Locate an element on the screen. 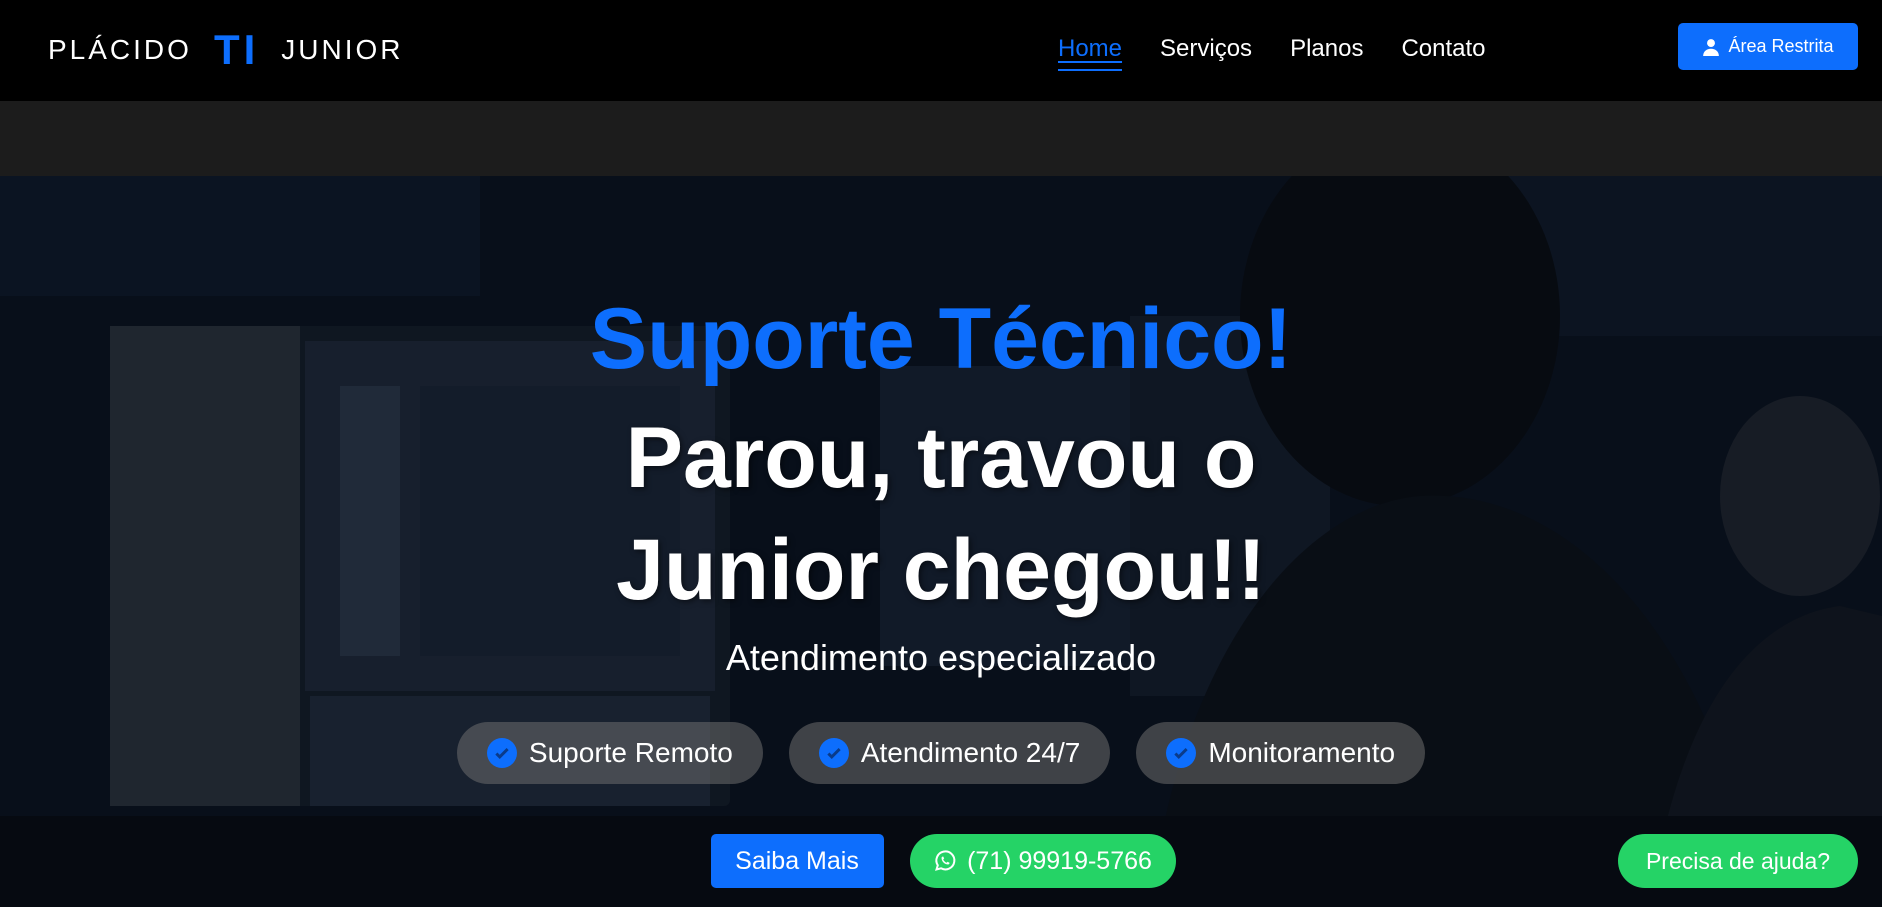 The height and width of the screenshot is (907, 1882). area-restrita-button: Área Restrita is located at coordinates (1768, 46).